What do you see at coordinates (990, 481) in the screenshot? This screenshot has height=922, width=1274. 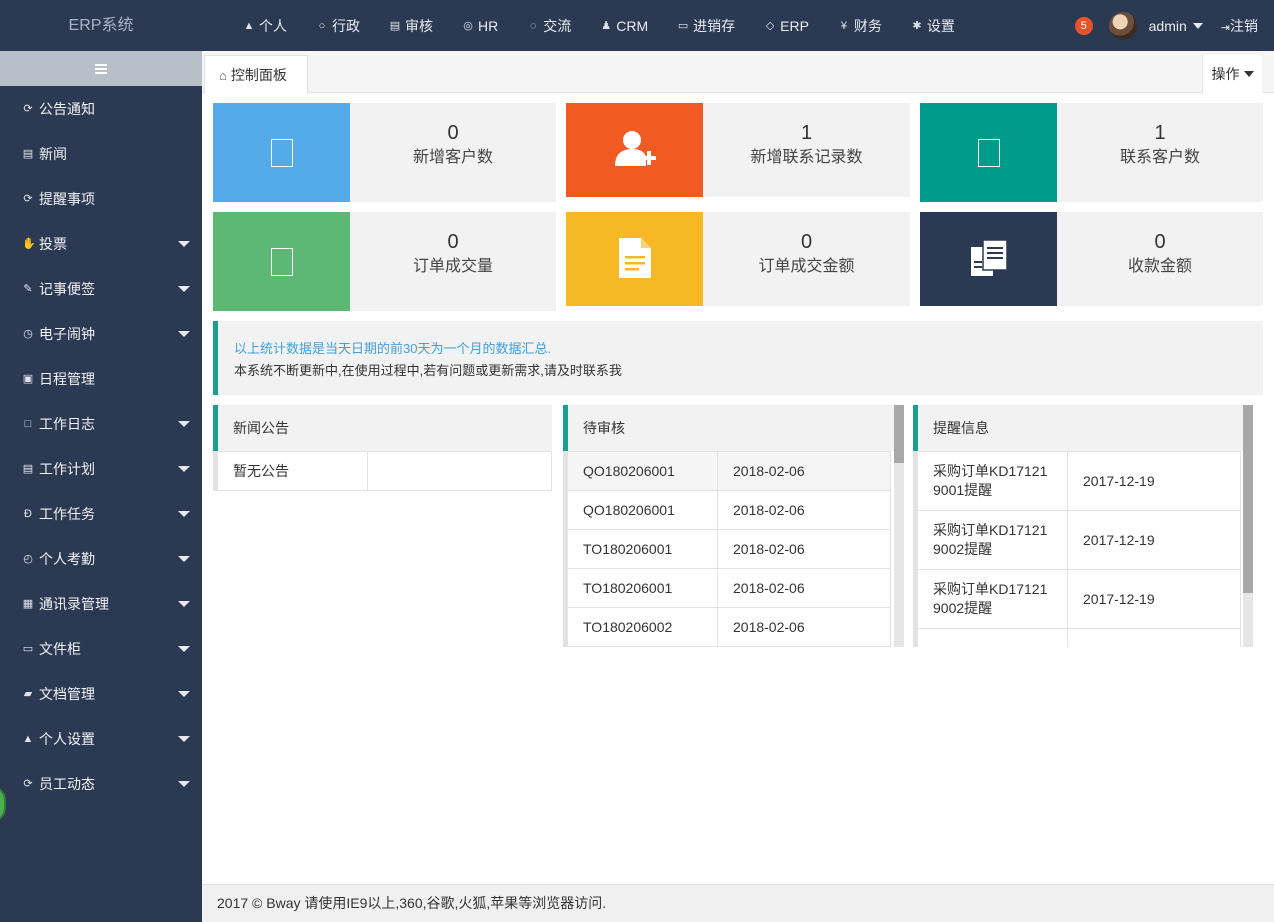 I see `reminder-text: 采购订单KD171219001提醒` at bounding box center [990, 481].